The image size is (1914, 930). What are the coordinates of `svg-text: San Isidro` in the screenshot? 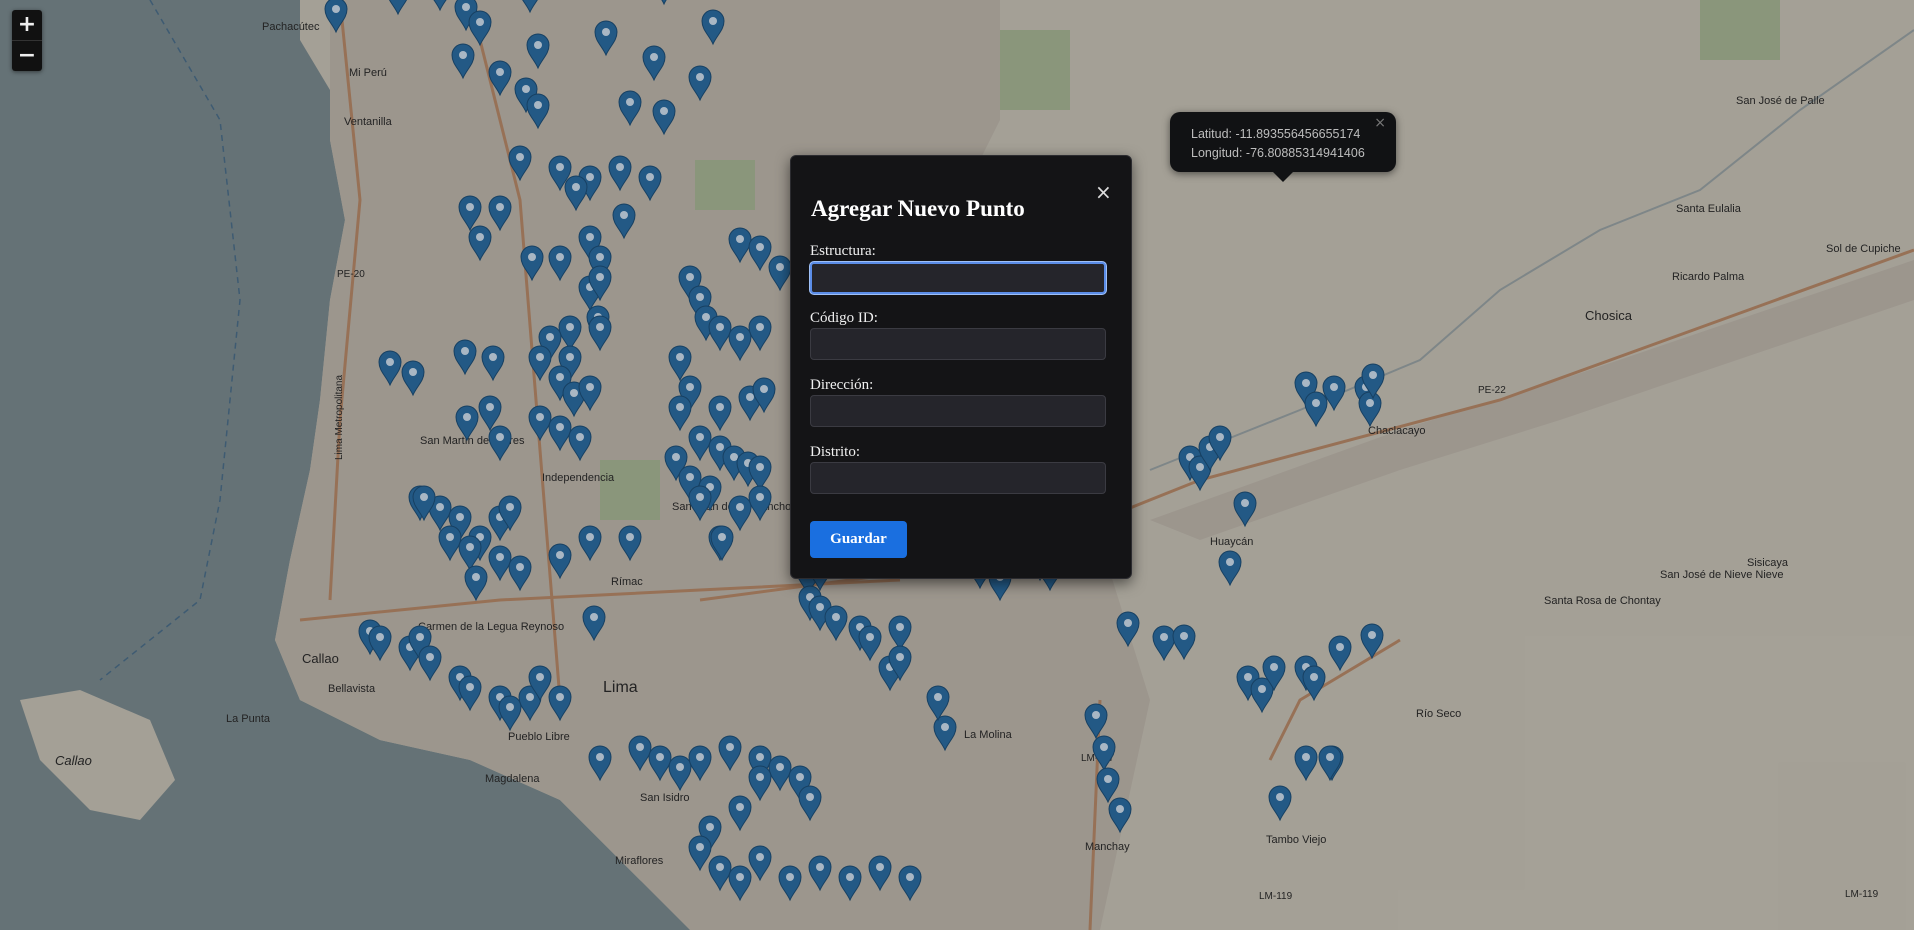 It's located at (665, 798).